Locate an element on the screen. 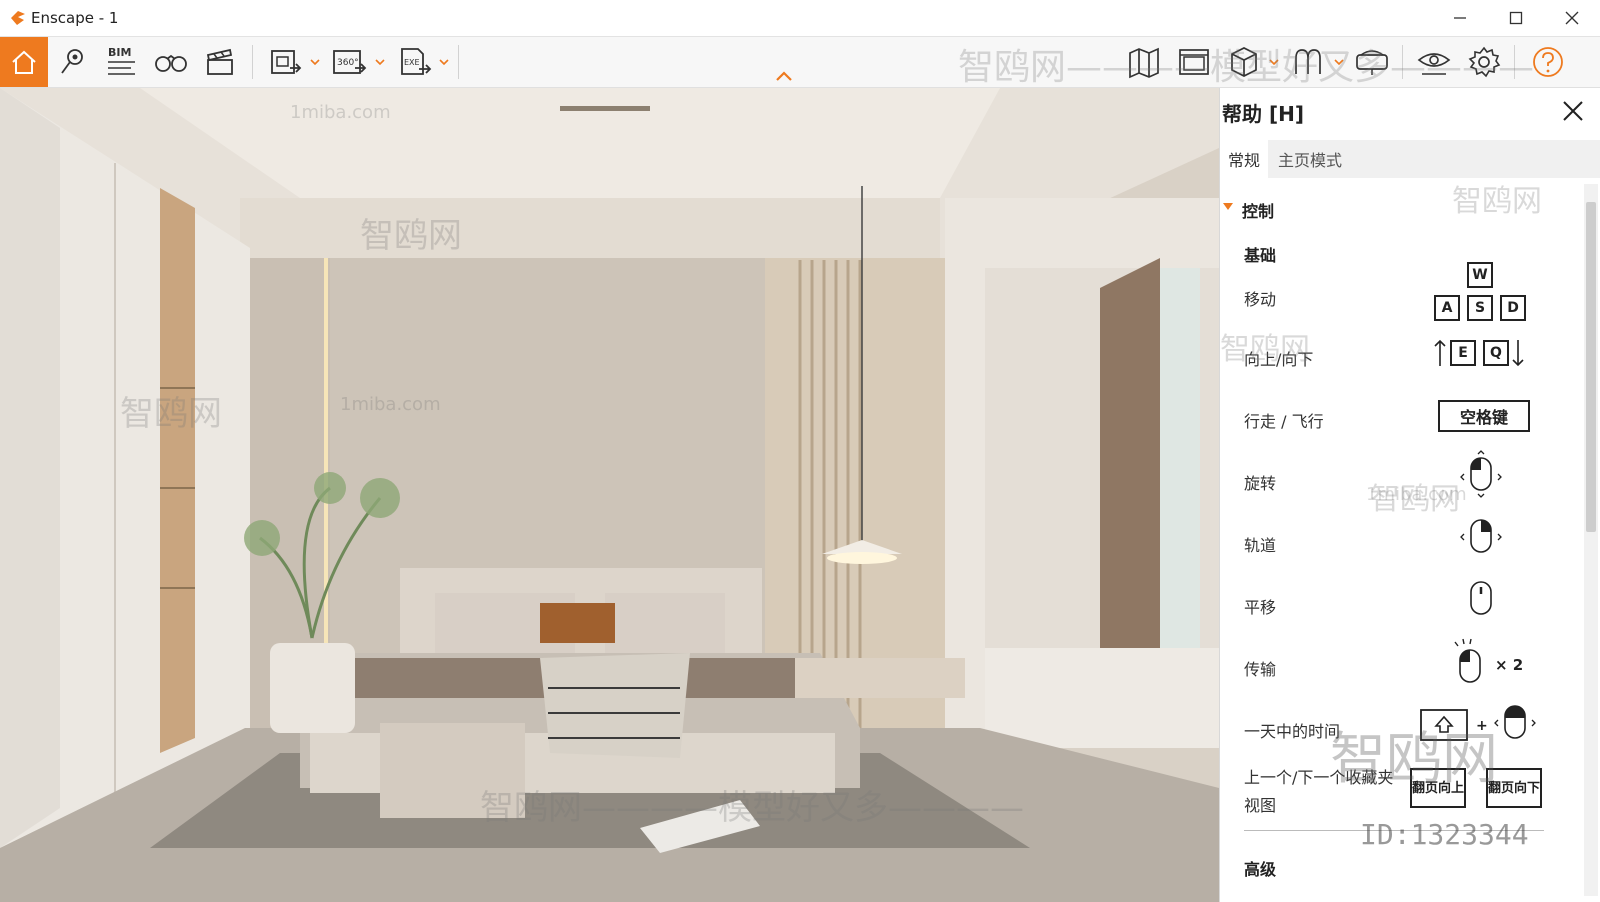 This screenshot has width=1600, height=902. help-icon is located at coordinates (1548, 62).